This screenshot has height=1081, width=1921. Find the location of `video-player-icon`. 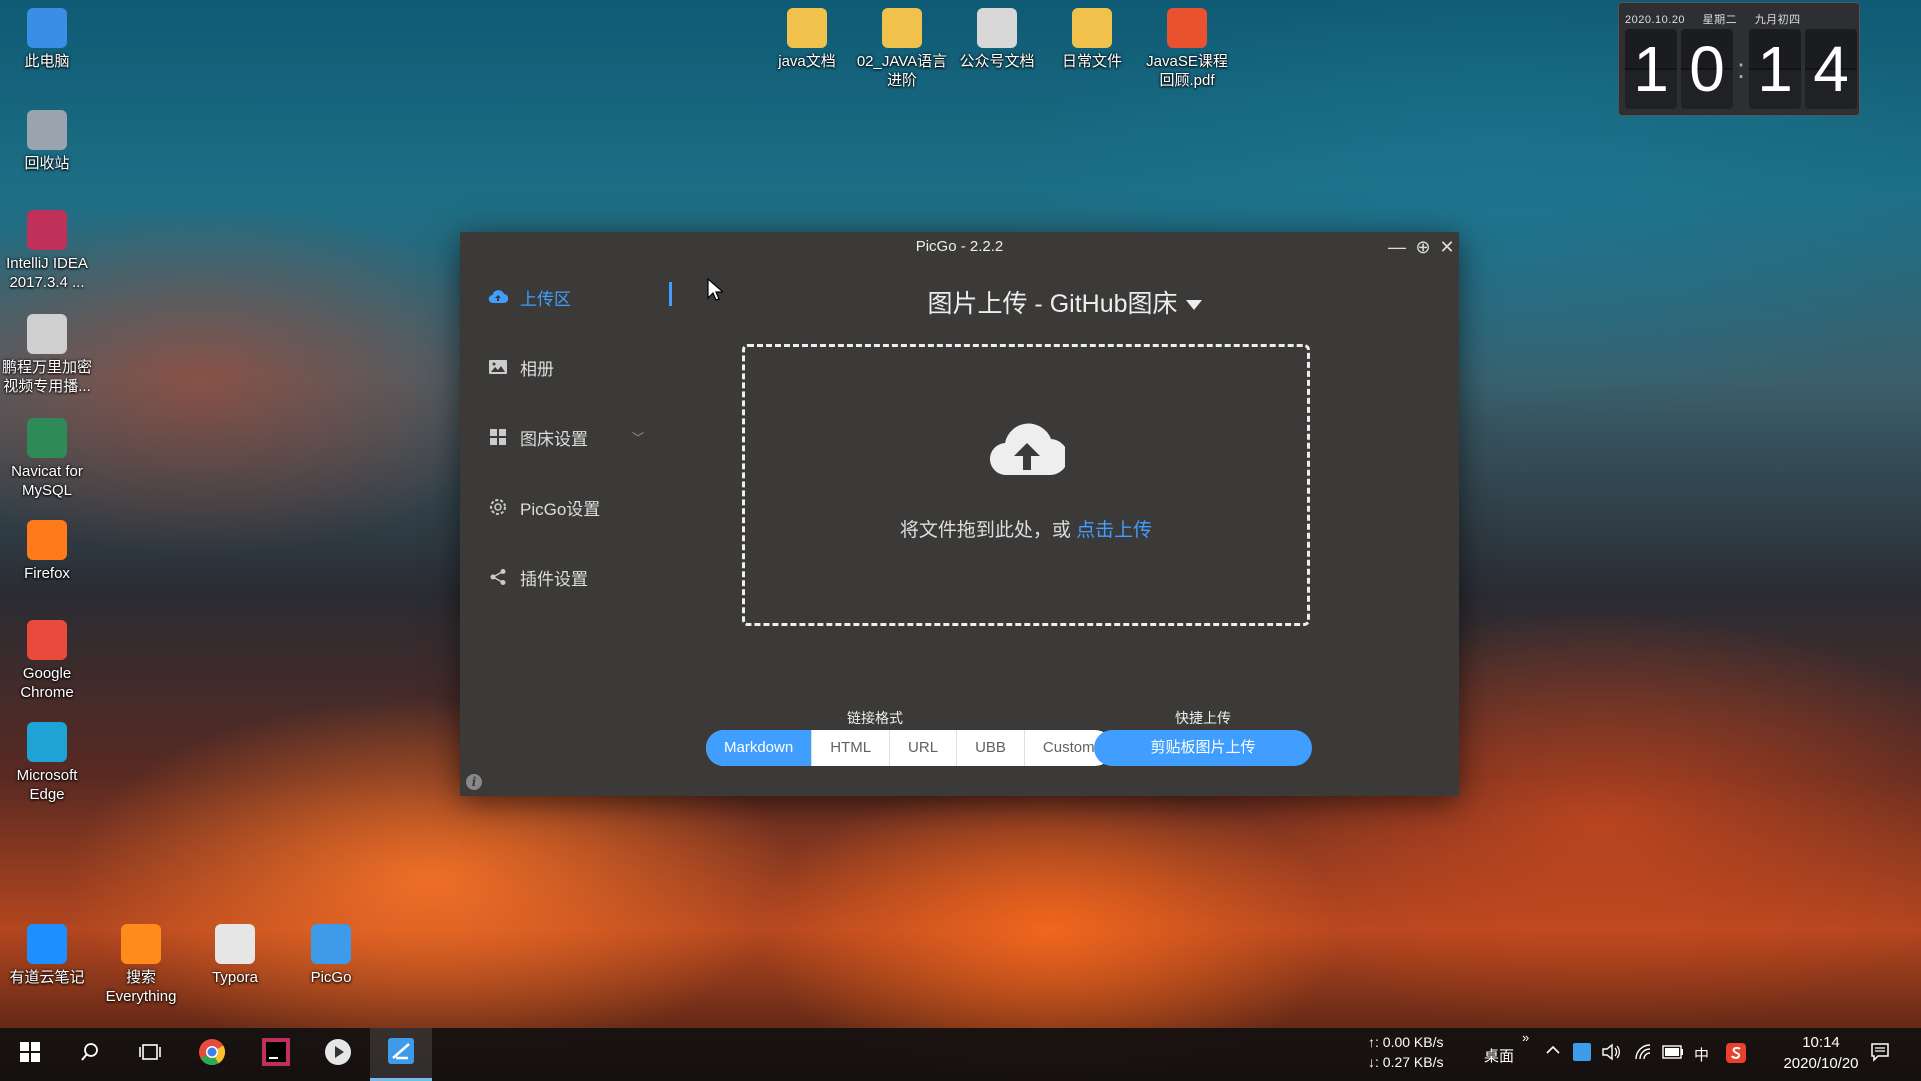

video-player-icon is located at coordinates (338, 1054).